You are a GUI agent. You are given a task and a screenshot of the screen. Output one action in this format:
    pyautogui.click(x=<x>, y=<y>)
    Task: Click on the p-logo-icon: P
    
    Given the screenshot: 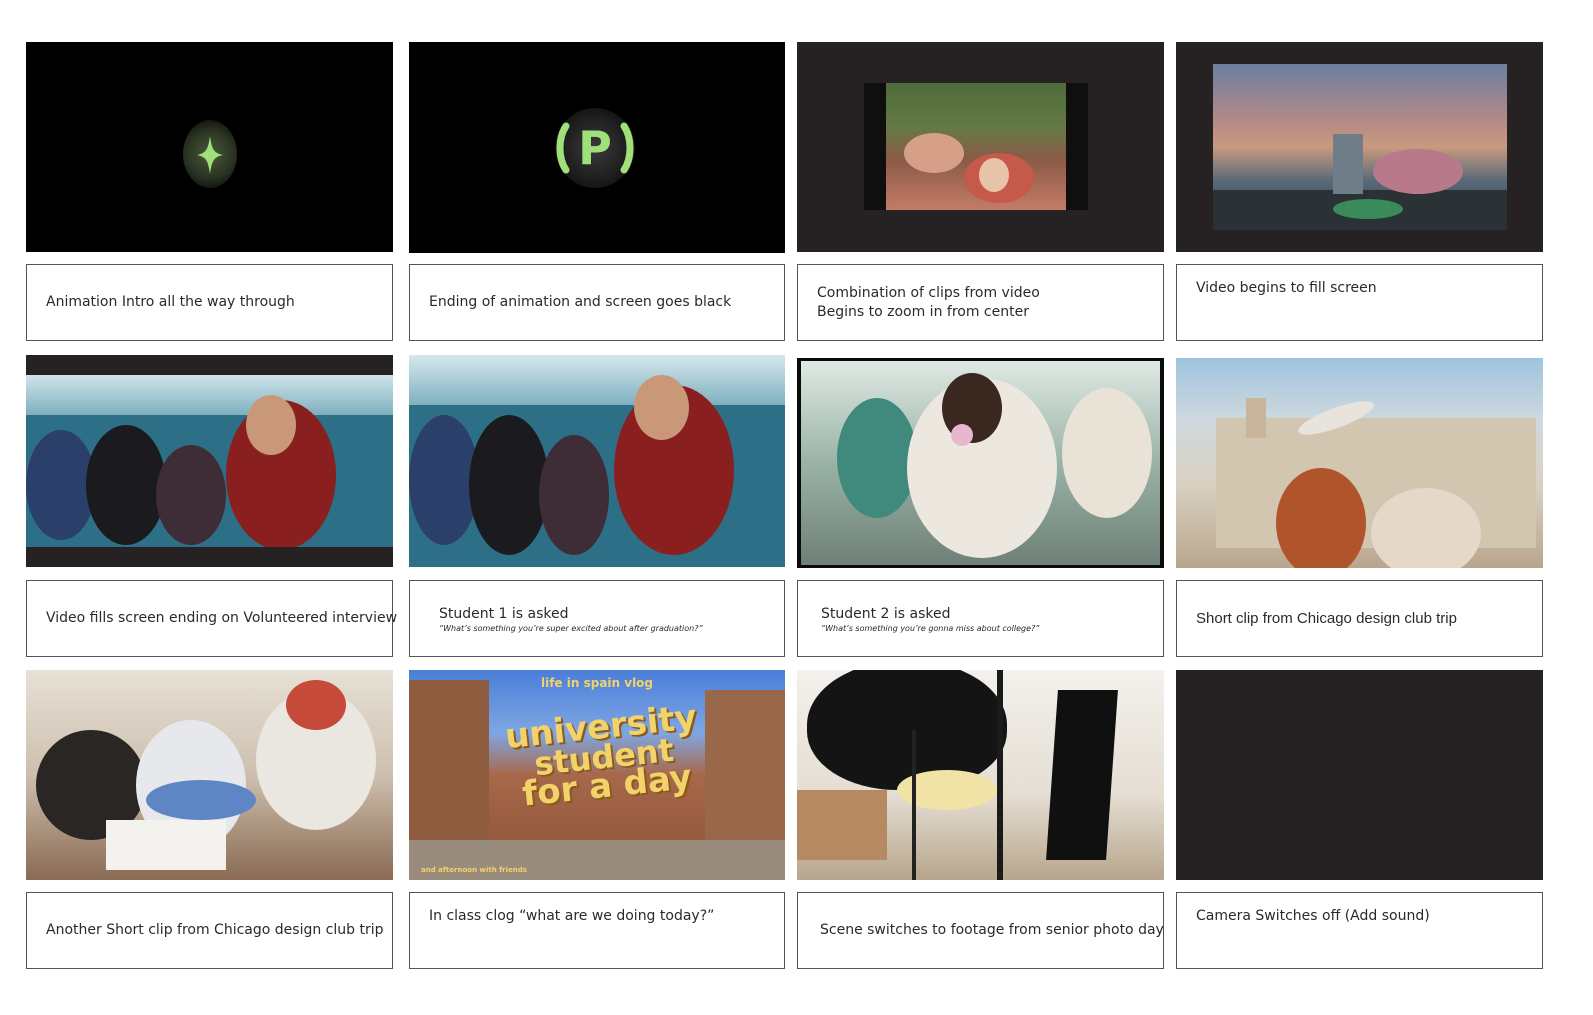 What is the action you would take?
    pyautogui.click(x=595, y=148)
    